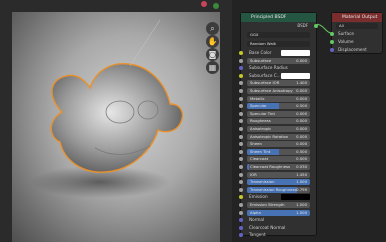 Image resolution: width=386 pixels, height=242 pixels. Describe the element at coordinates (302, 25) in the screenshot. I see `bsdf-output-label: BSDF` at that location.